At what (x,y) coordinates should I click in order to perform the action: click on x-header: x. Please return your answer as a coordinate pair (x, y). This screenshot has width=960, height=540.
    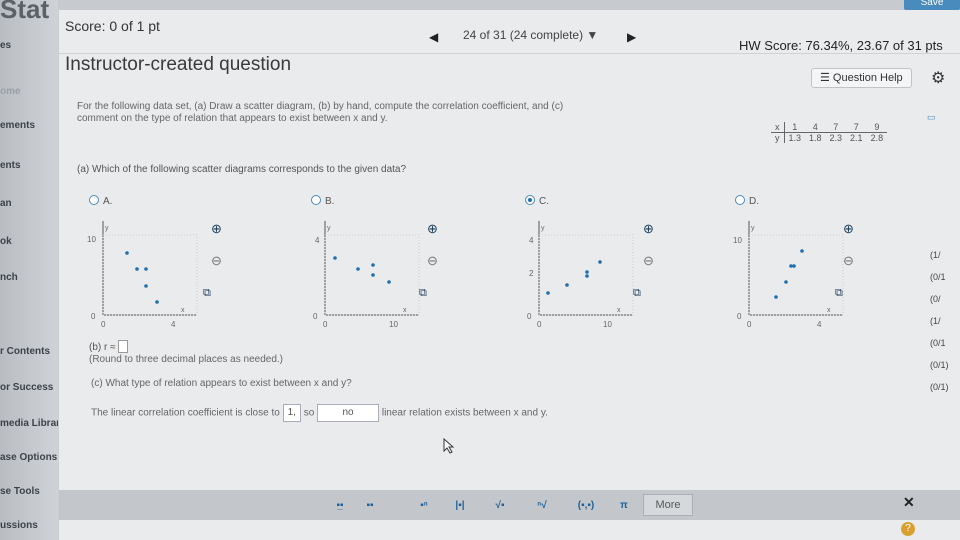
    Looking at the image, I should click on (778, 127).